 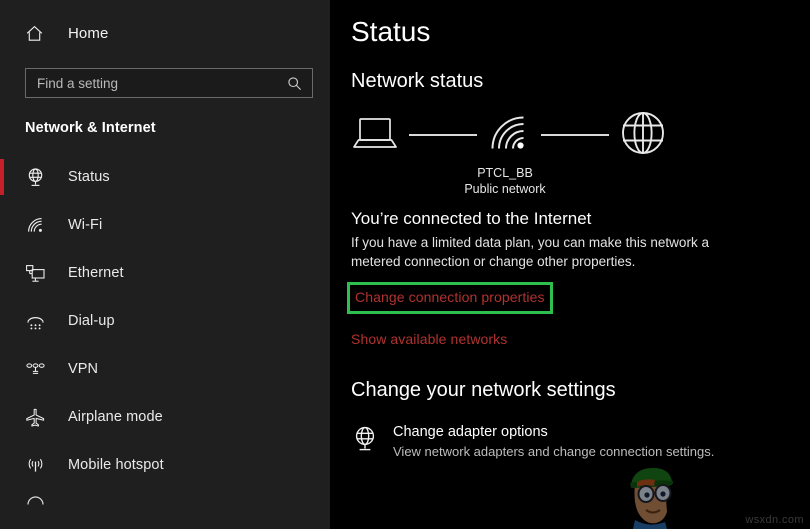 What do you see at coordinates (580, 339) in the screenshot?
I see `show-available-networks-link: Show available networks` at bounding box center [580, 339].